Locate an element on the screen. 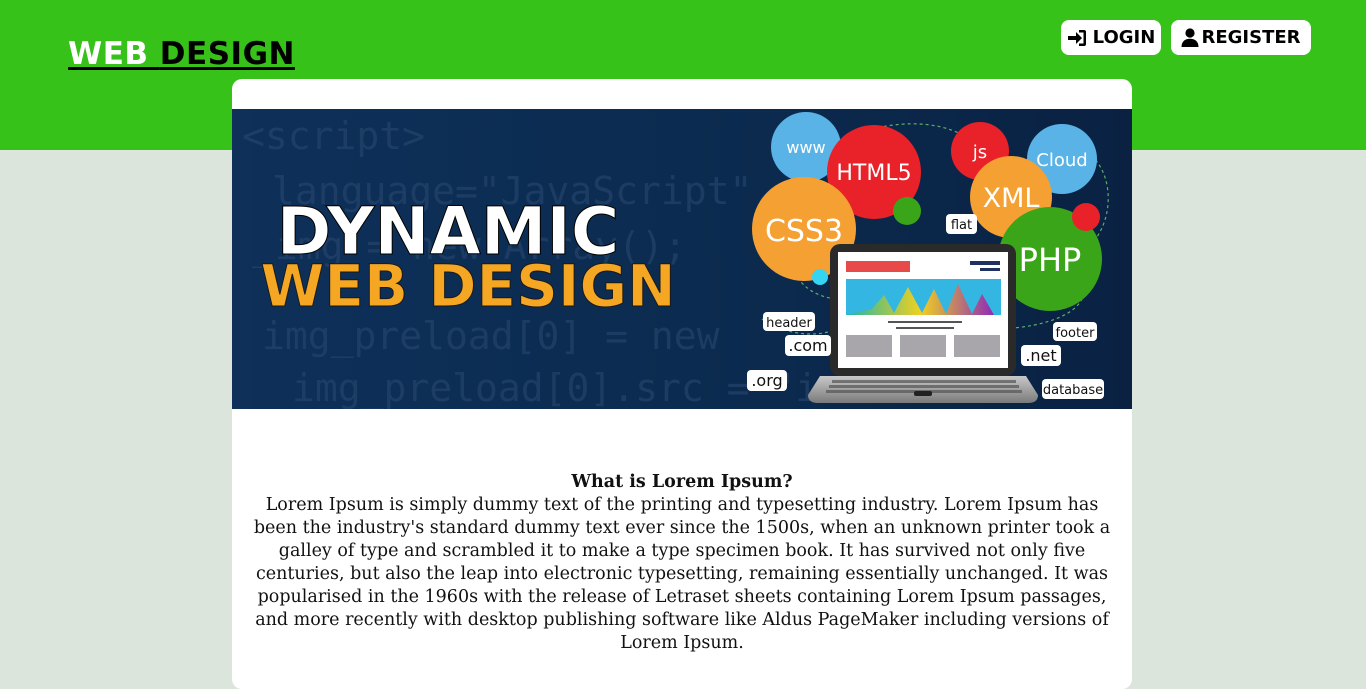  site-logo: WEB DESIGN is located at coordinates (181, 54).